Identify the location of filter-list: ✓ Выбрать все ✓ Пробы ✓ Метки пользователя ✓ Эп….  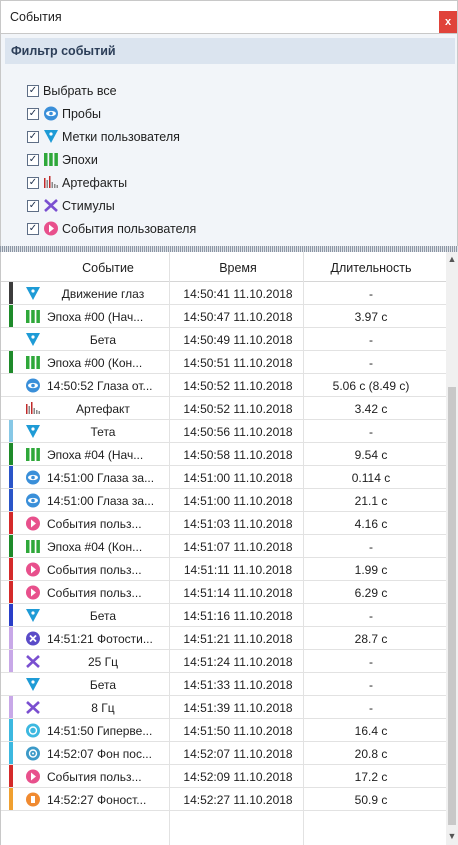
(111, 159).